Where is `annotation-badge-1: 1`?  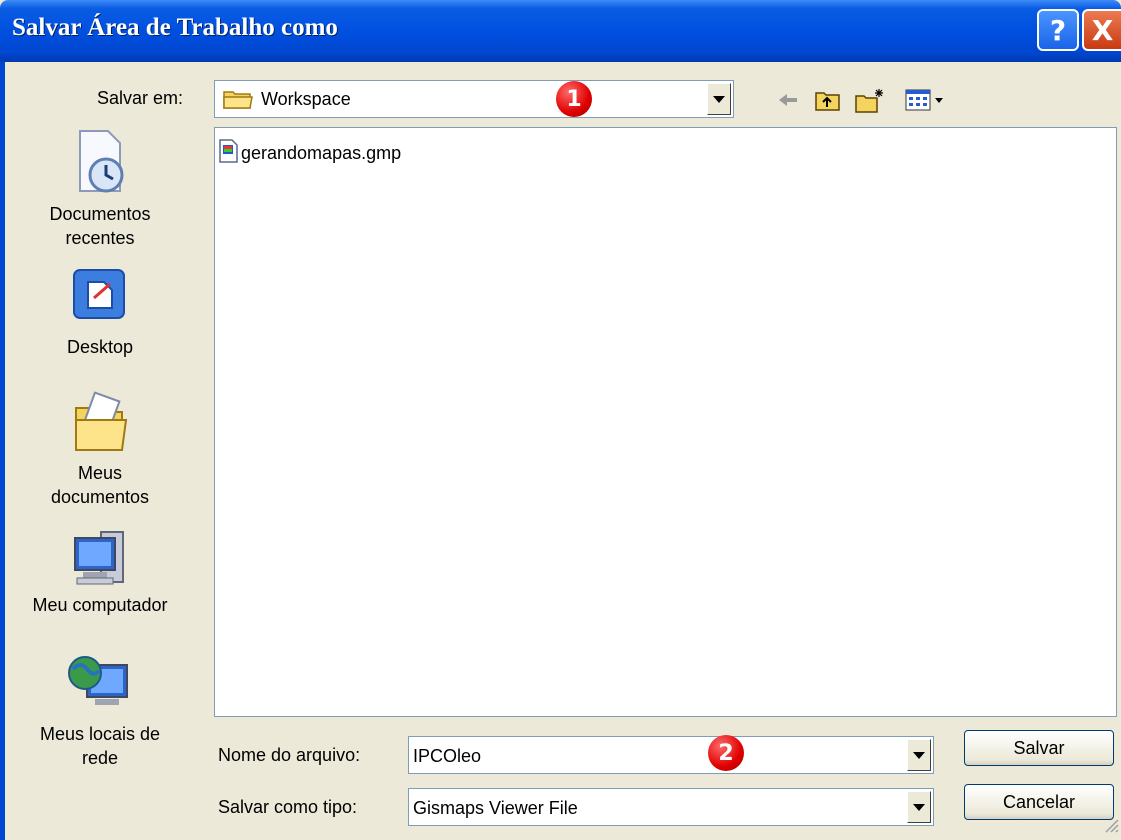 annotation-badge-1: 1 is located at coordinates (574, 99).